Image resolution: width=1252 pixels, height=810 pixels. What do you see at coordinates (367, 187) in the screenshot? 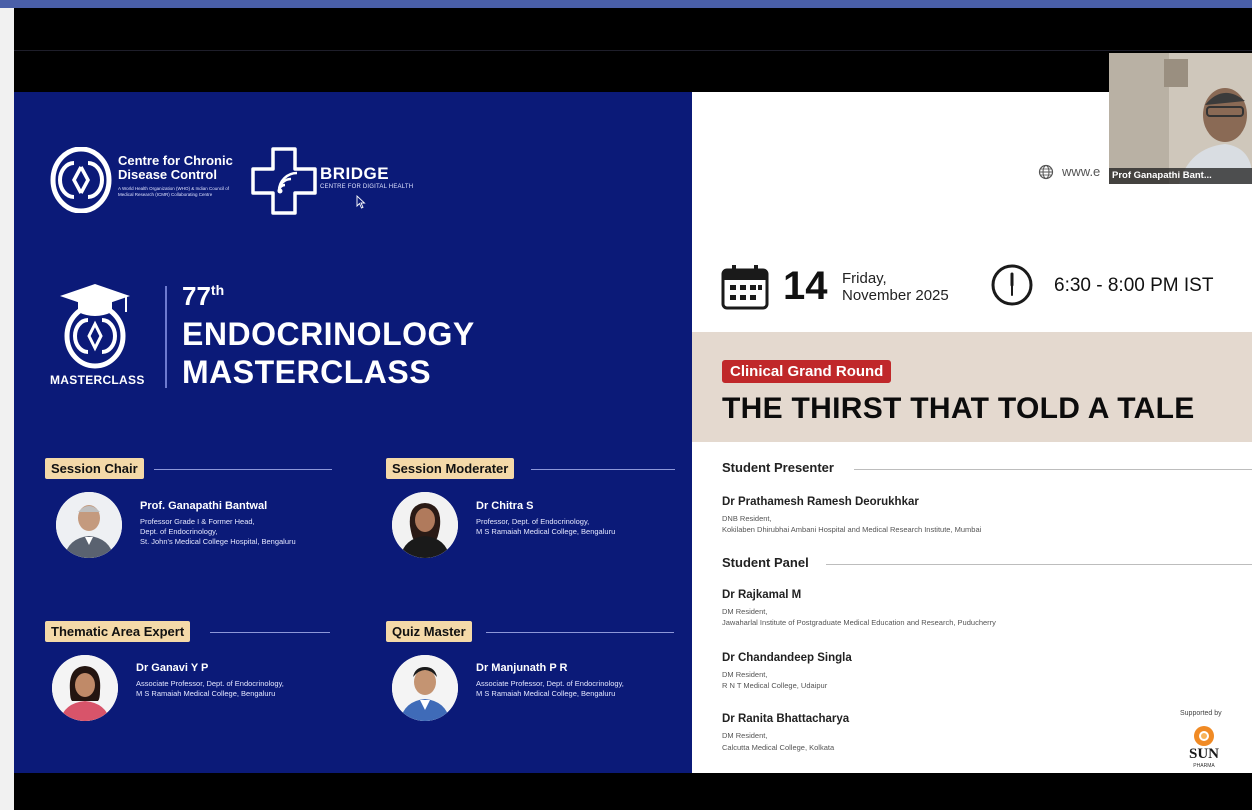
I see `bridge-subtitle: CENTRE FOR DIGITAL HEALTH` at bounding box center [367, 187].